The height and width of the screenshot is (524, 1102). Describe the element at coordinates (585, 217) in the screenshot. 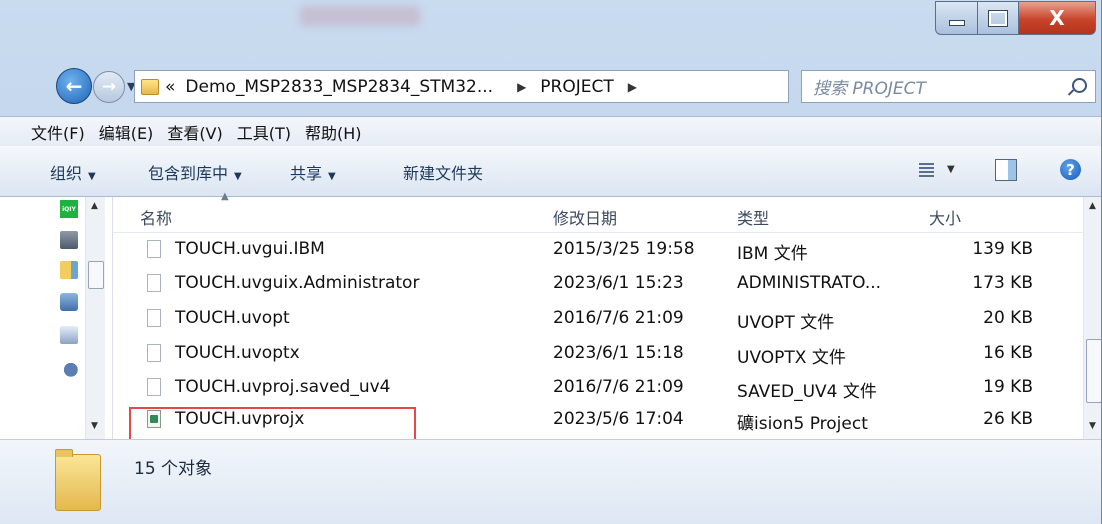

I see `column-date-header: 修改日期` at that location.